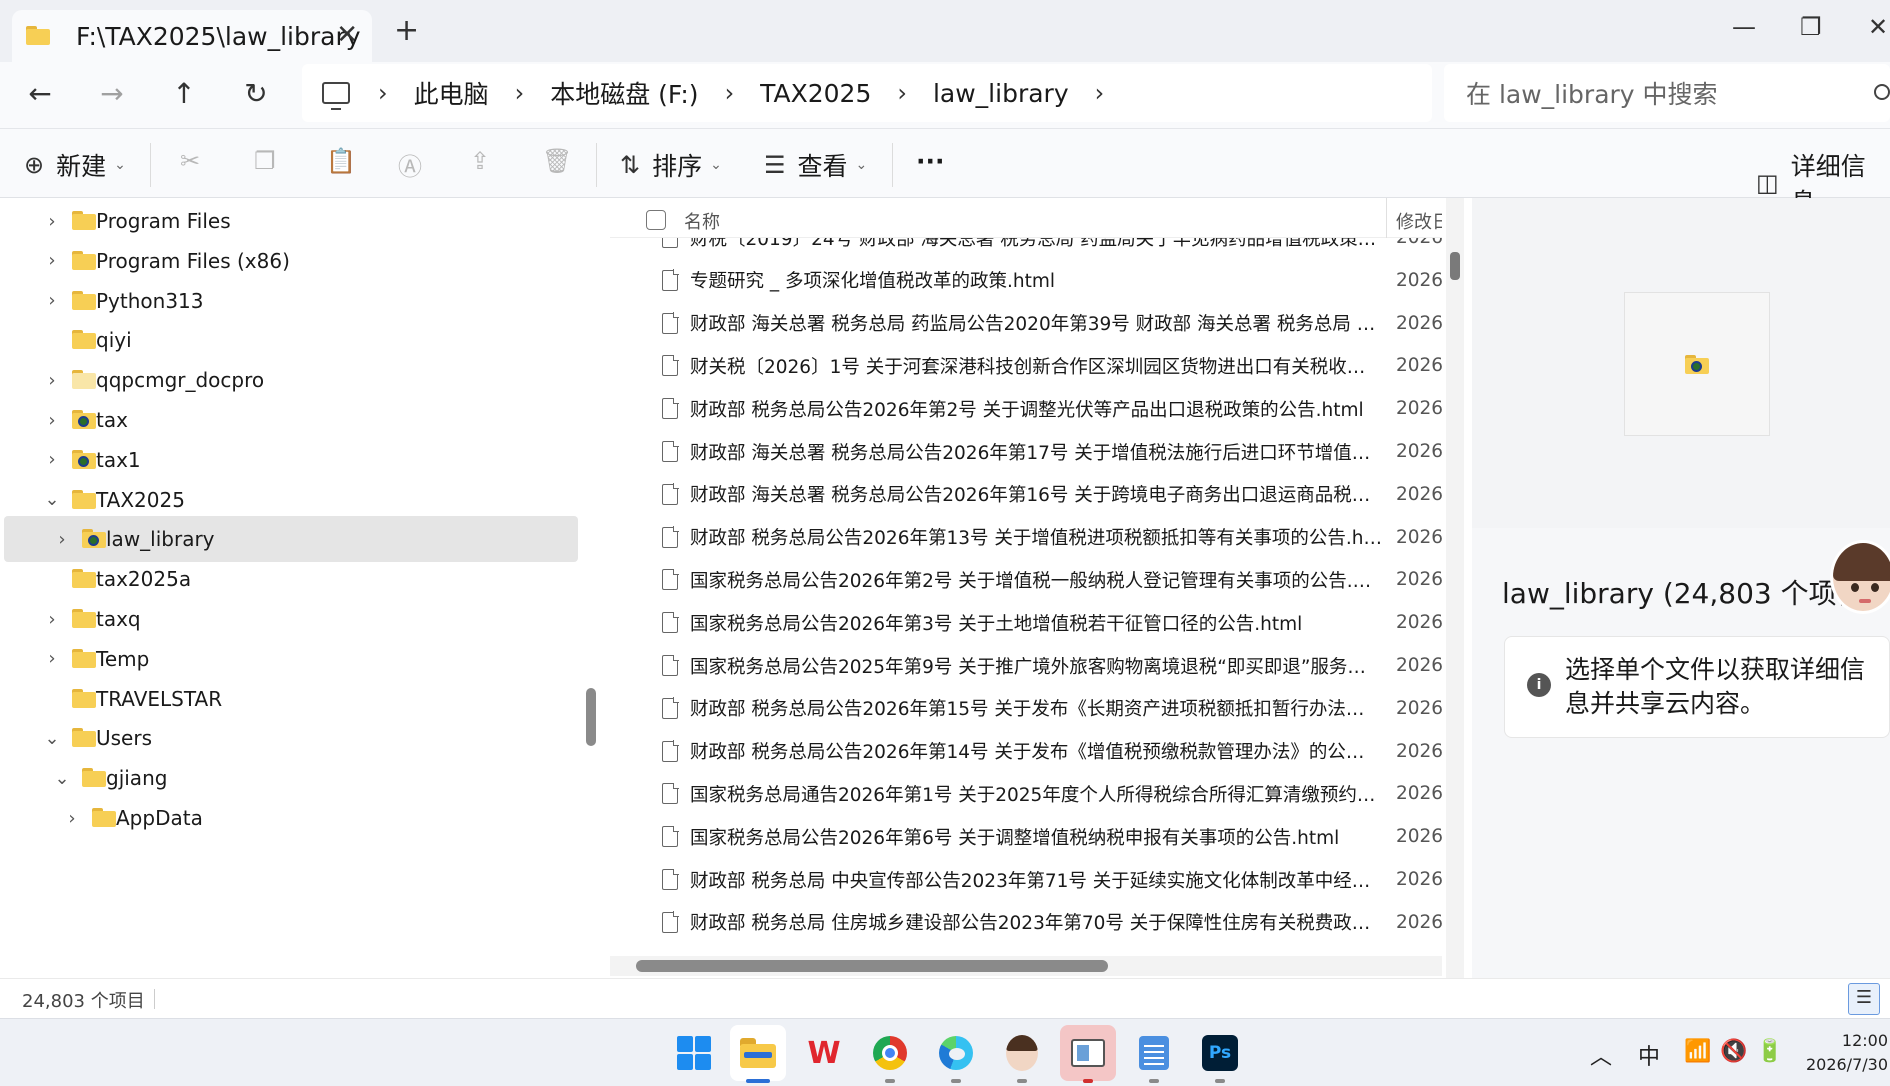 Image resolution: width=1890 pixels, height=1086 pixels. What do you see at coordinates (1811, 27) in the screenshot?
I see `maximize-button: ❐` at bounding box center [1811, 27].